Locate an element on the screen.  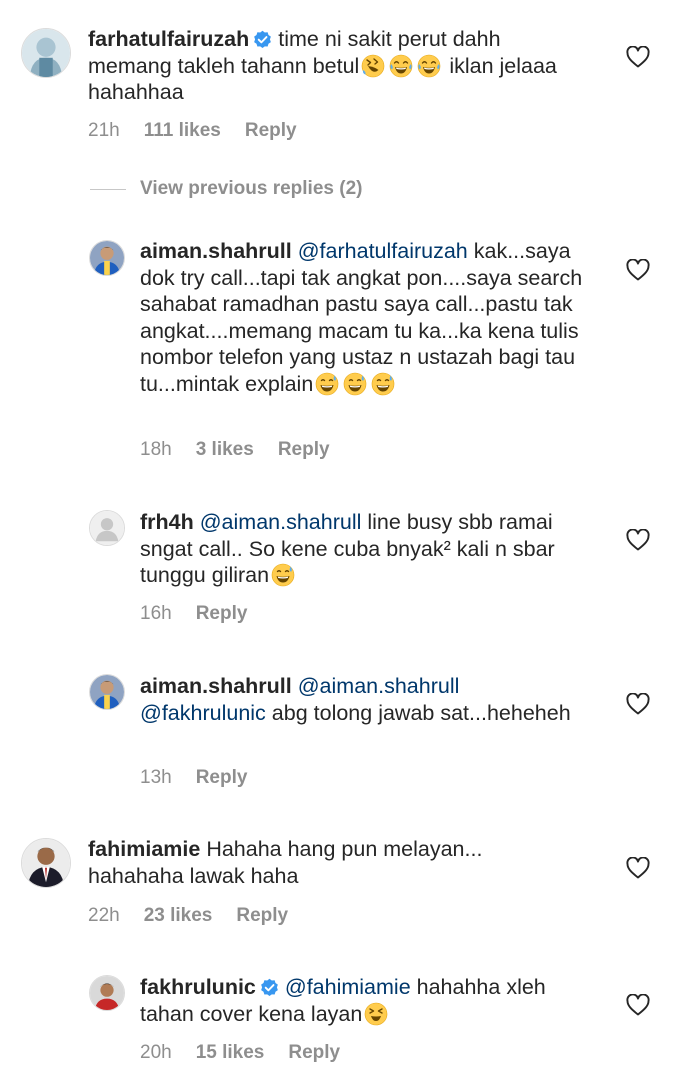
likes-count: 3 likes is located at coordinates (225, 449).